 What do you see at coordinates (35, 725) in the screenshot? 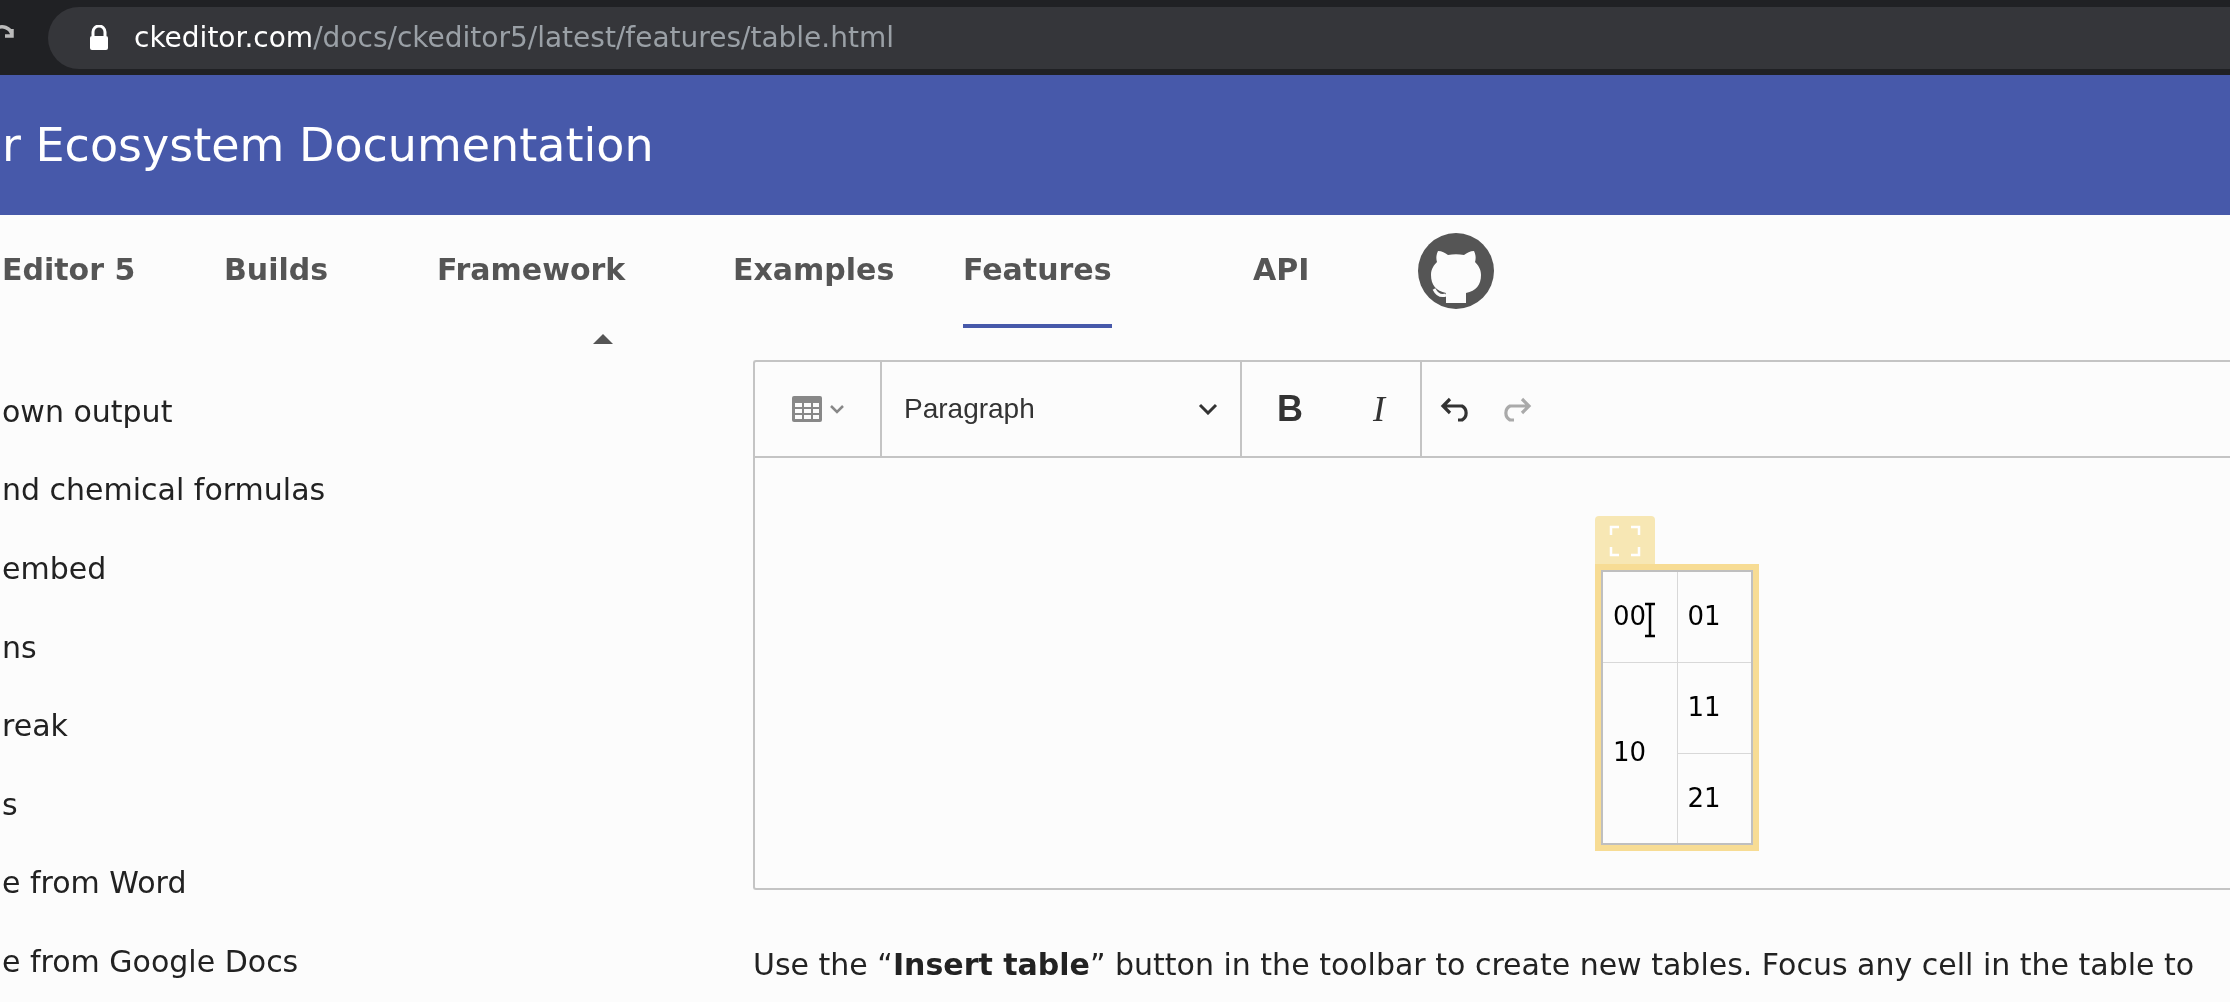
I see `sidebar-link: reak` at bounding box center [35, 725].